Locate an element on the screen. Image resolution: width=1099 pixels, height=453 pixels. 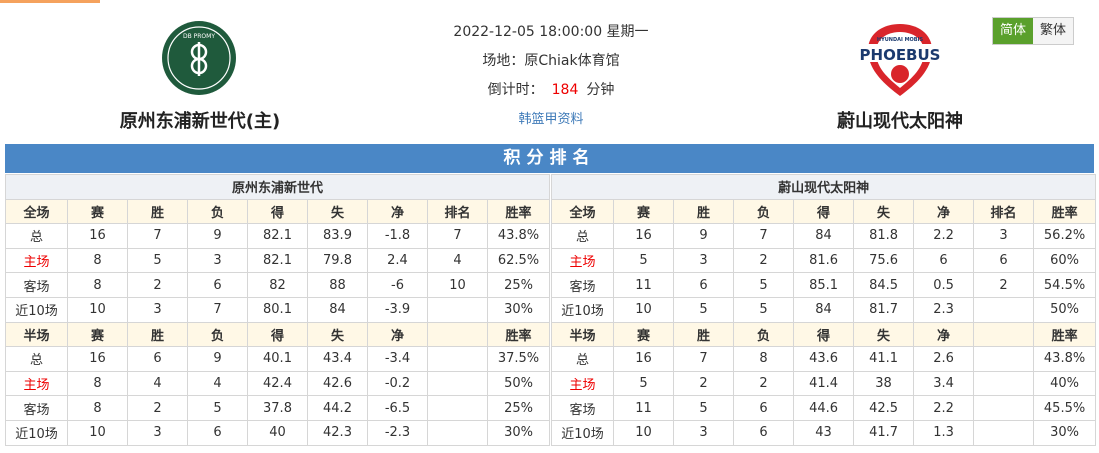
table-cell: 80.1 is located at coordinates (277, 309).